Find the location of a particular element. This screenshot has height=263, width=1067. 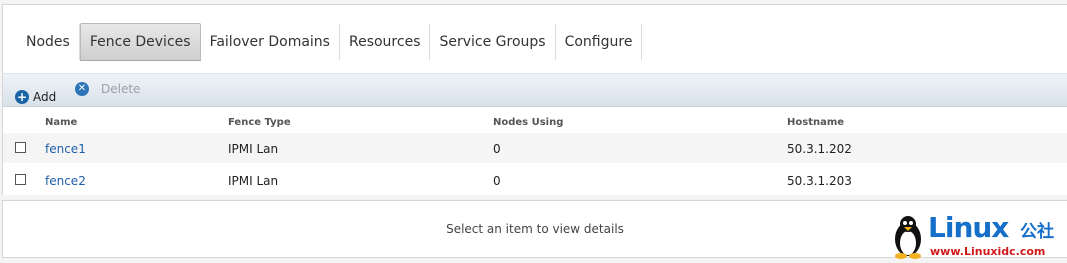

toolbar: + Add ✕ Delete is located at coordinates (535, 90).